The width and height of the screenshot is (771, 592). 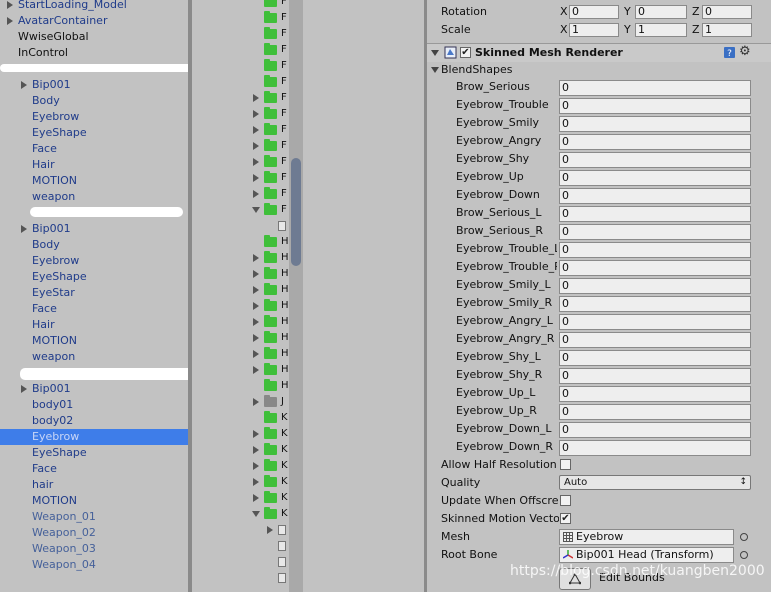 What do you see at coordinates (94, 277) in the screenshot?
I see `hierarchy-item: EyeShape` at bounding box center [94, 277].